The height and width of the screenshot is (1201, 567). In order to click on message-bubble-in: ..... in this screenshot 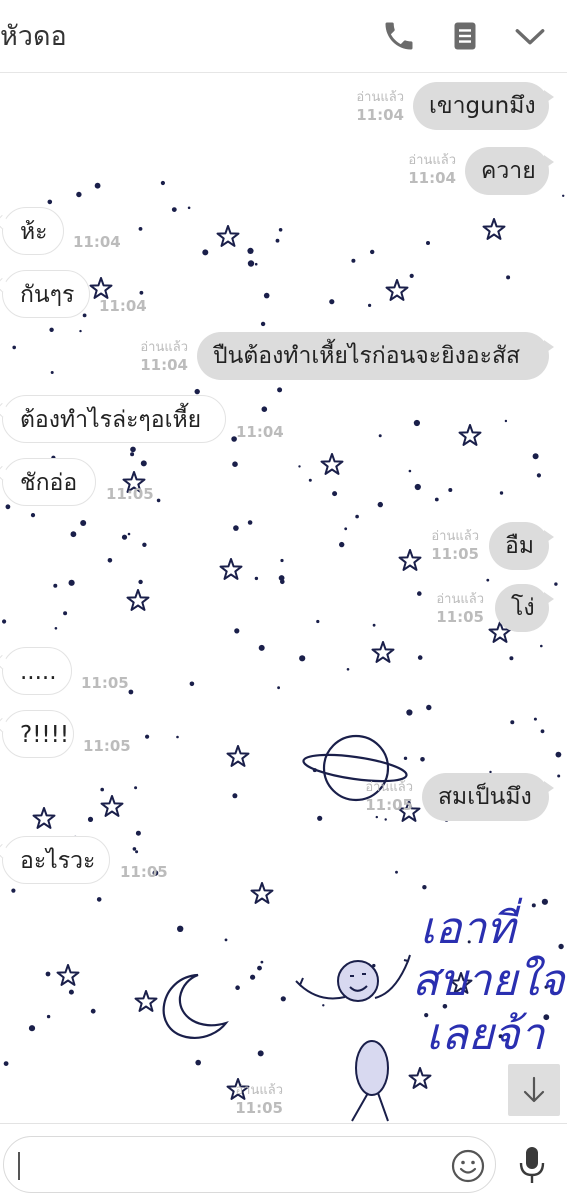, I will do `click(37, 671)`.